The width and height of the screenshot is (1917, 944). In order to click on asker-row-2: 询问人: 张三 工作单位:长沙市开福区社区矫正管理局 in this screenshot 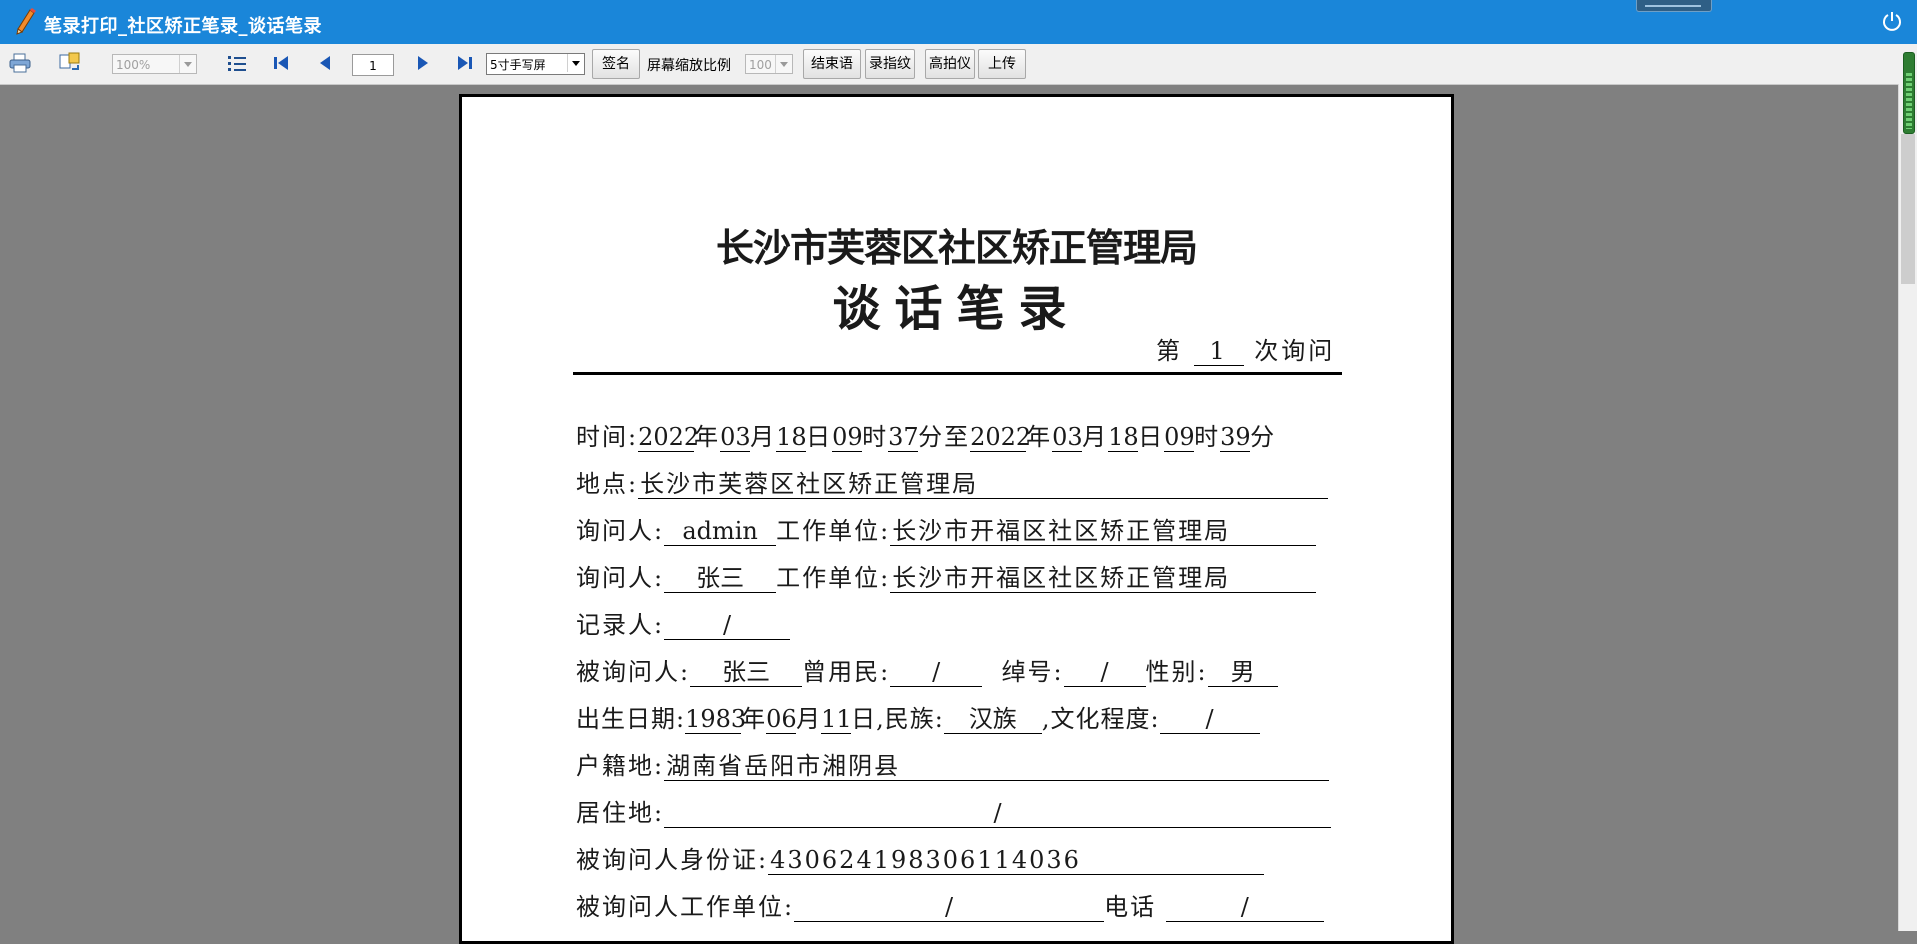, I will do `click(946, 575)`.